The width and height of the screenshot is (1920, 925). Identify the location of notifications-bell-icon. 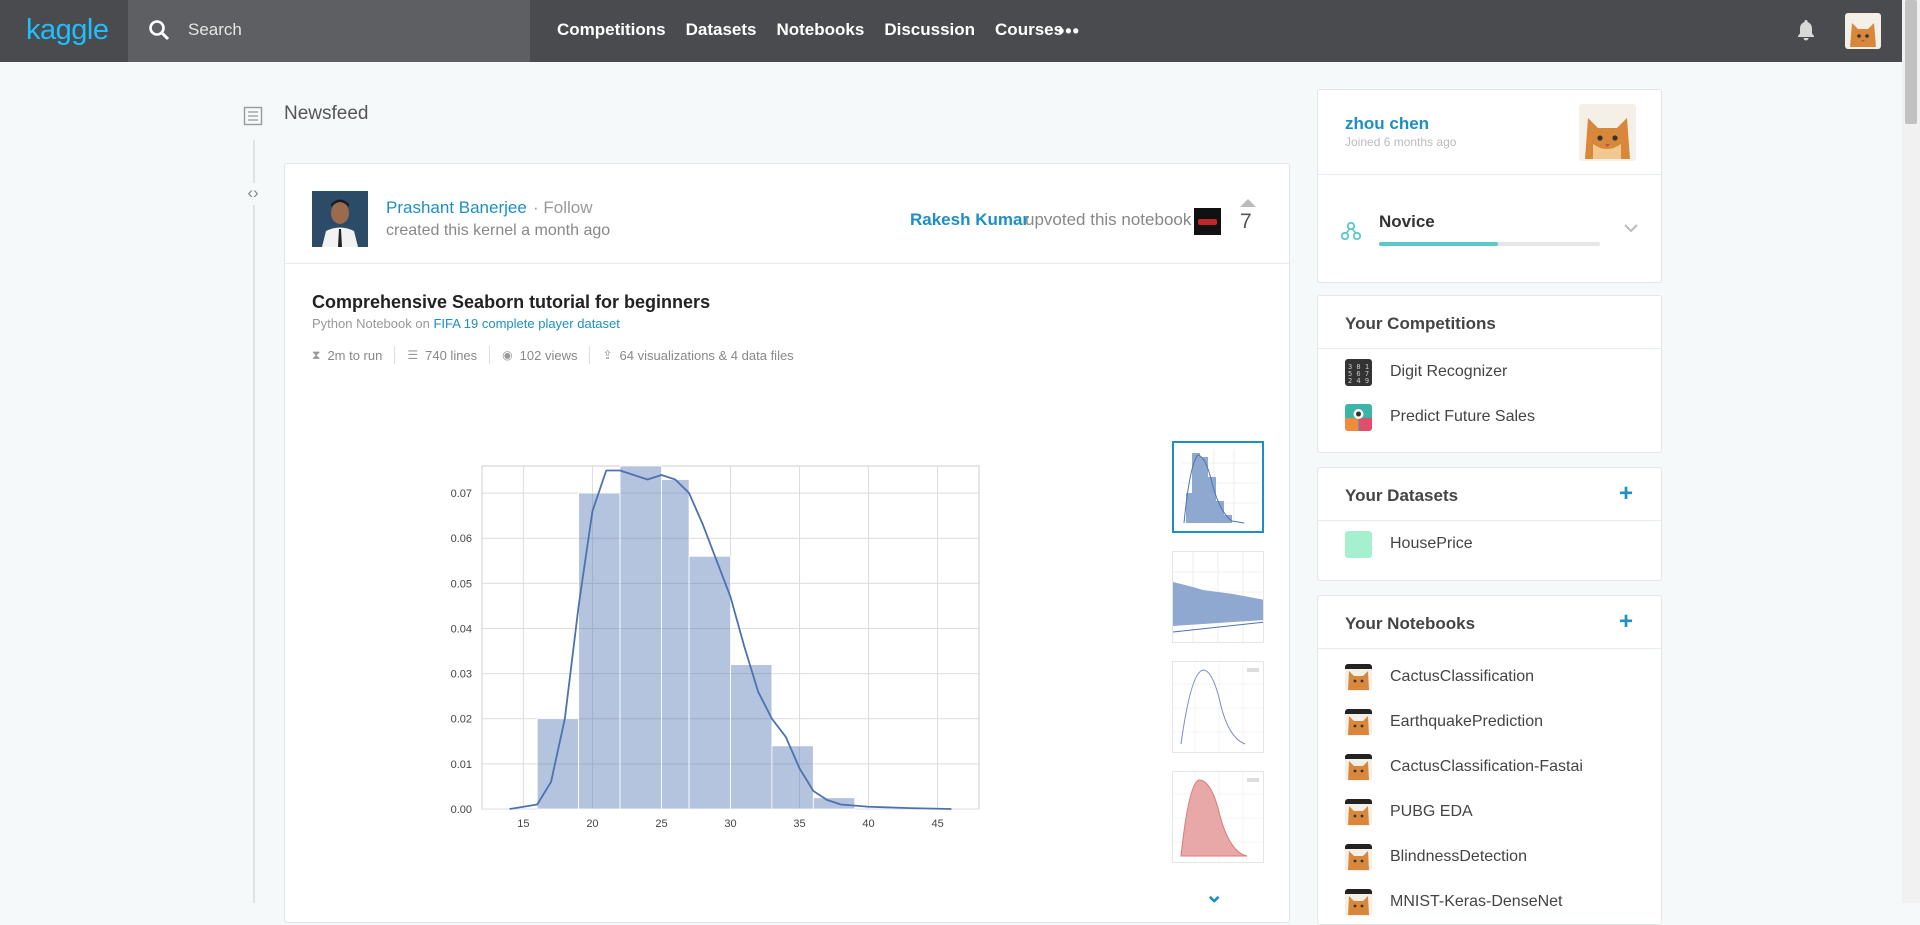
(1806, 30).